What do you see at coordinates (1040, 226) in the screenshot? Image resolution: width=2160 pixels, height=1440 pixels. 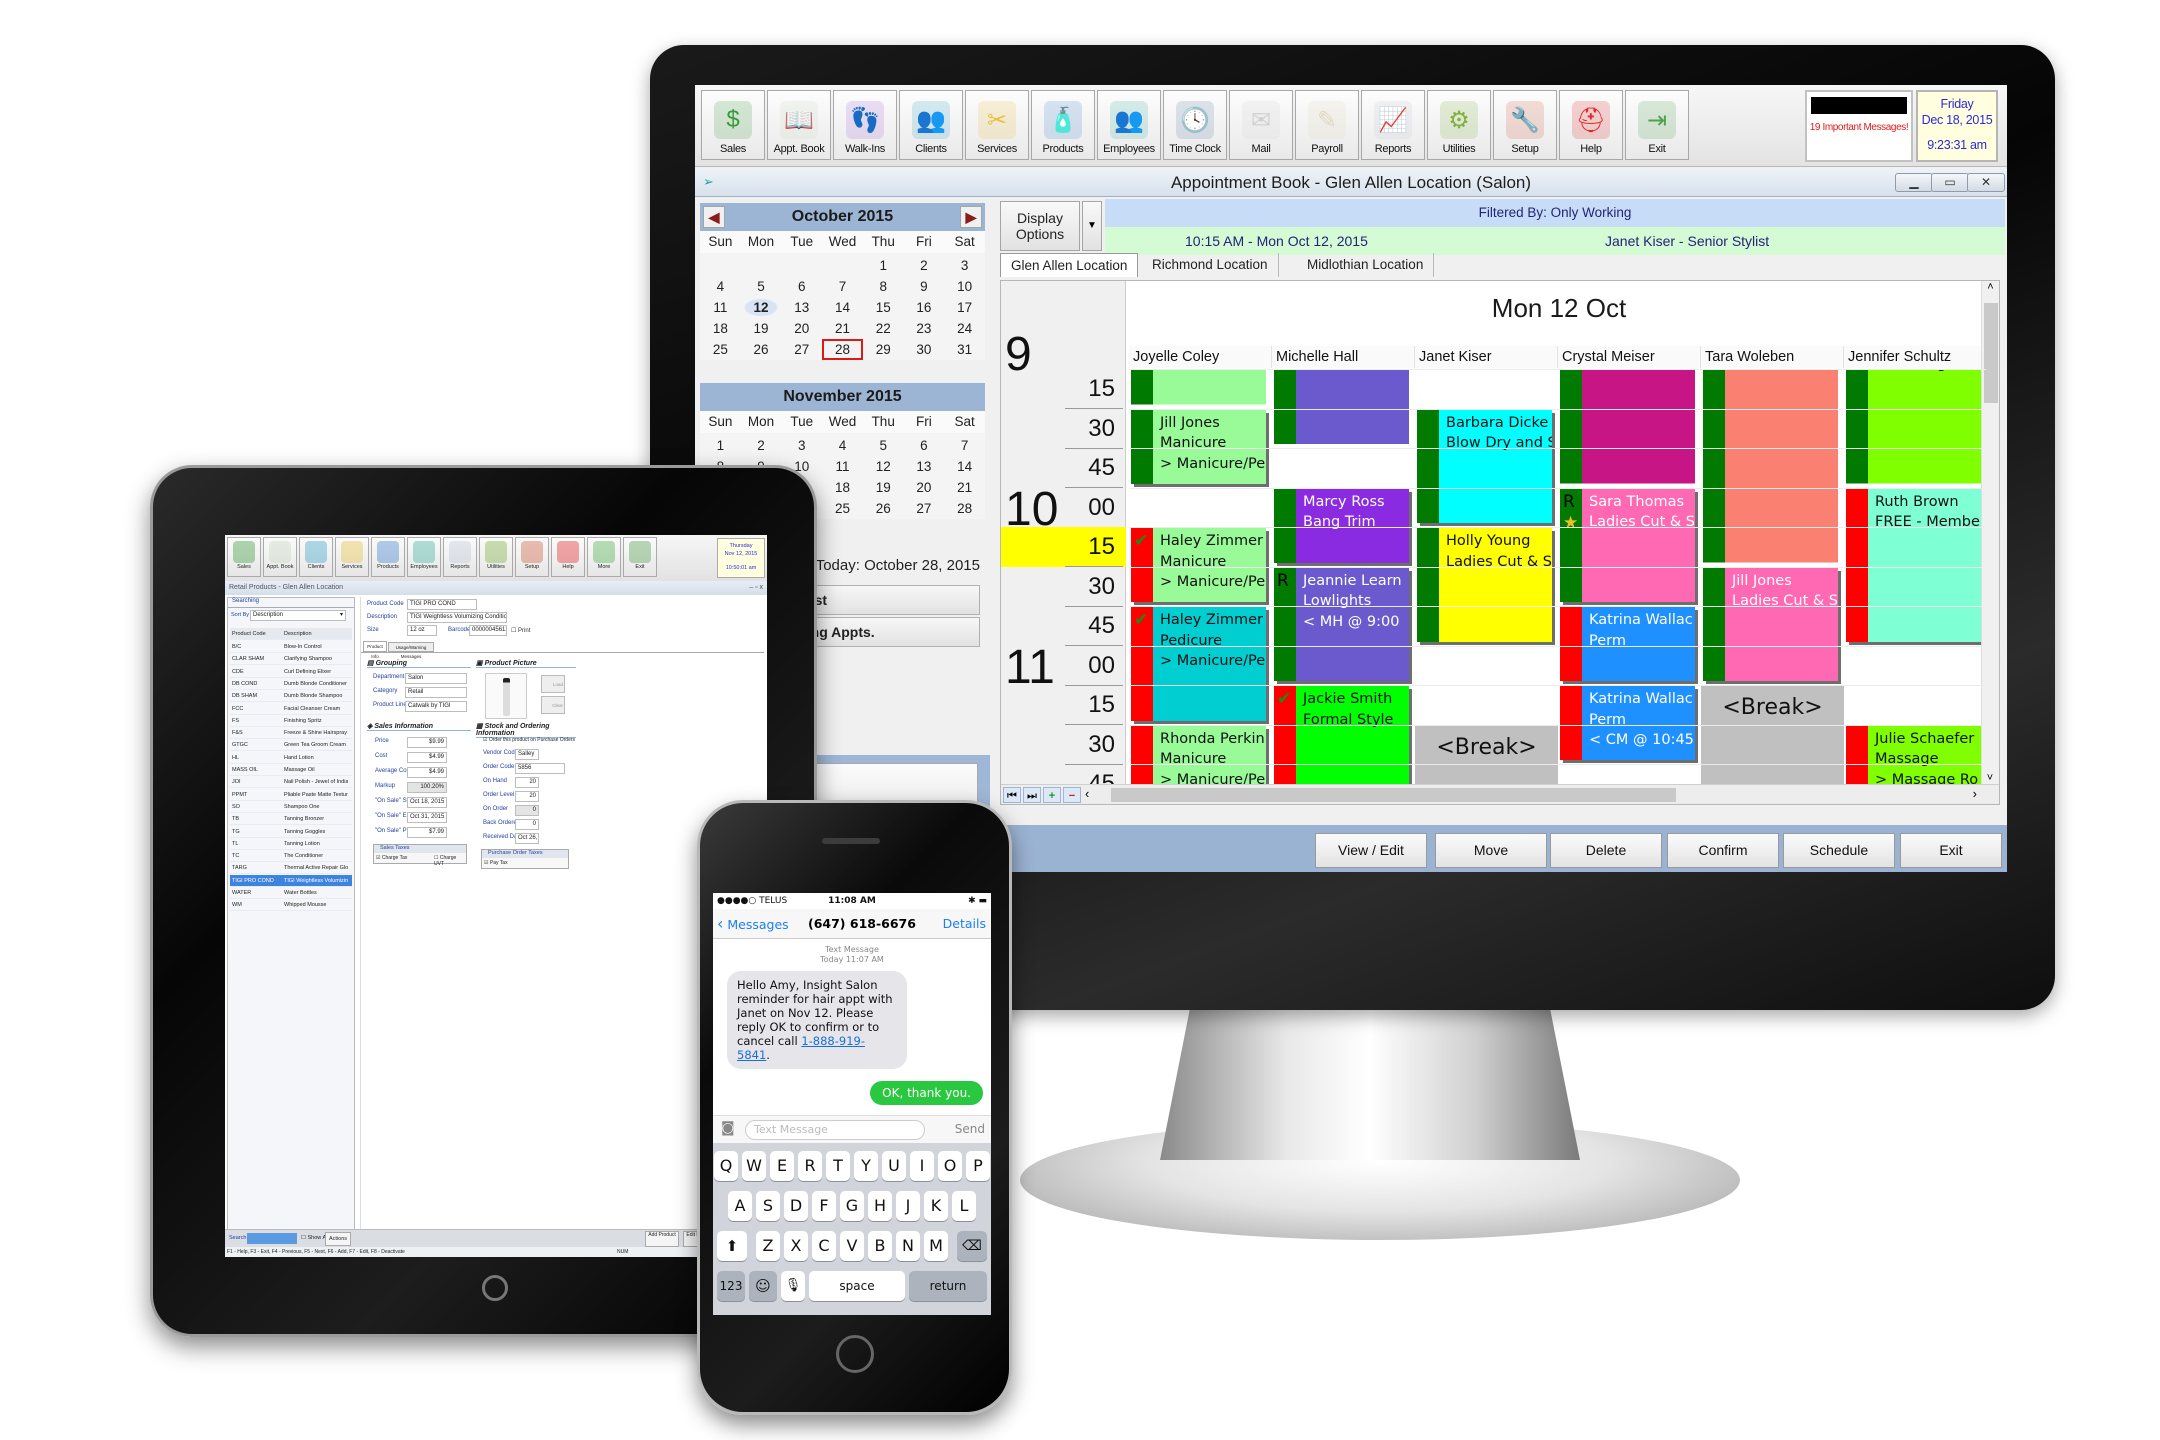 I see `display-options-button: Display Options` at bounding box center [1040, 226].